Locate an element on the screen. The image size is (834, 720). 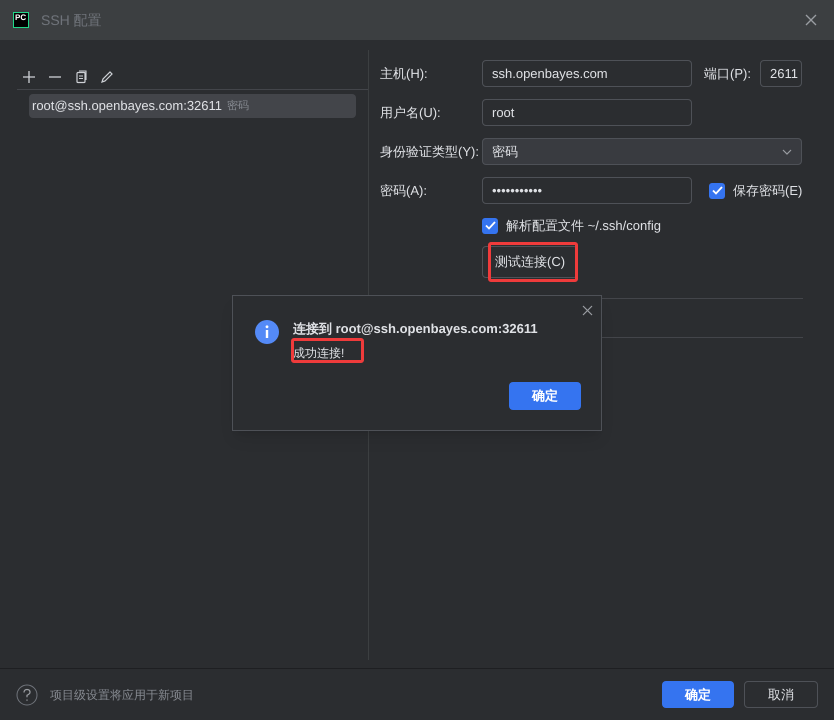
copy-icon is located at coordinates (81, 77).